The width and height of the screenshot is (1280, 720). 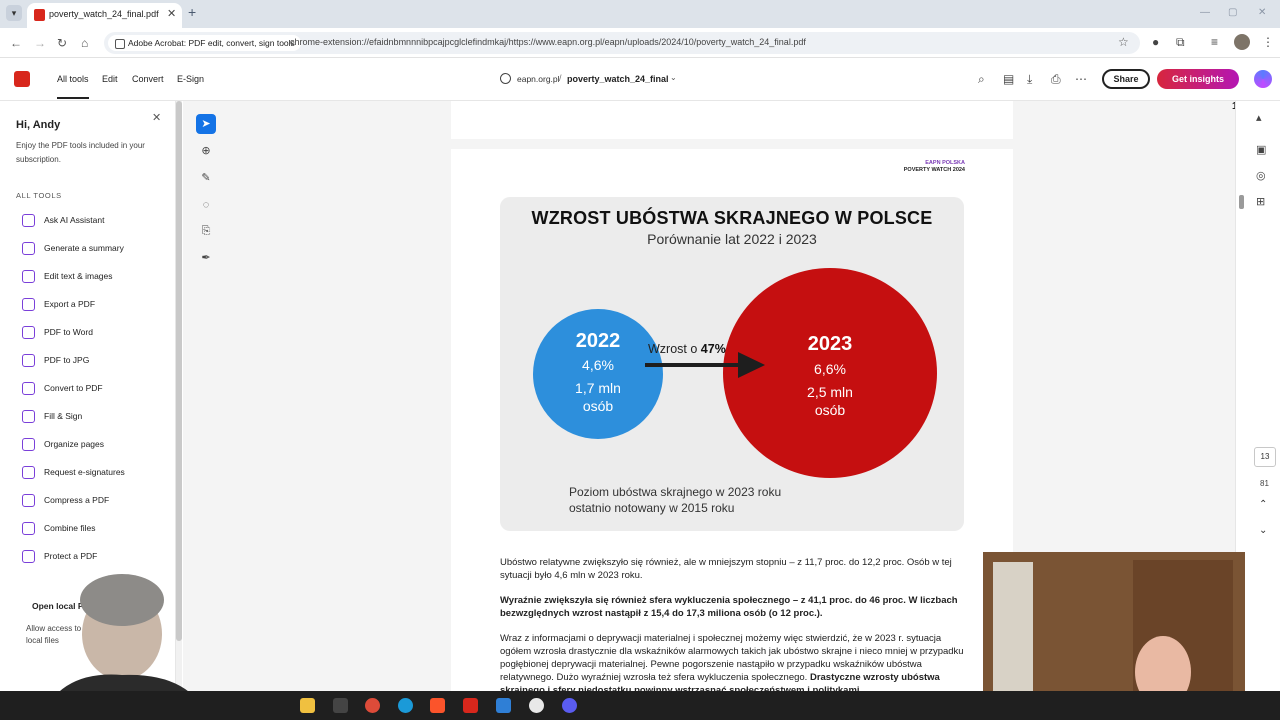 I want to click on brave-icon, so click(x=437, y=705).